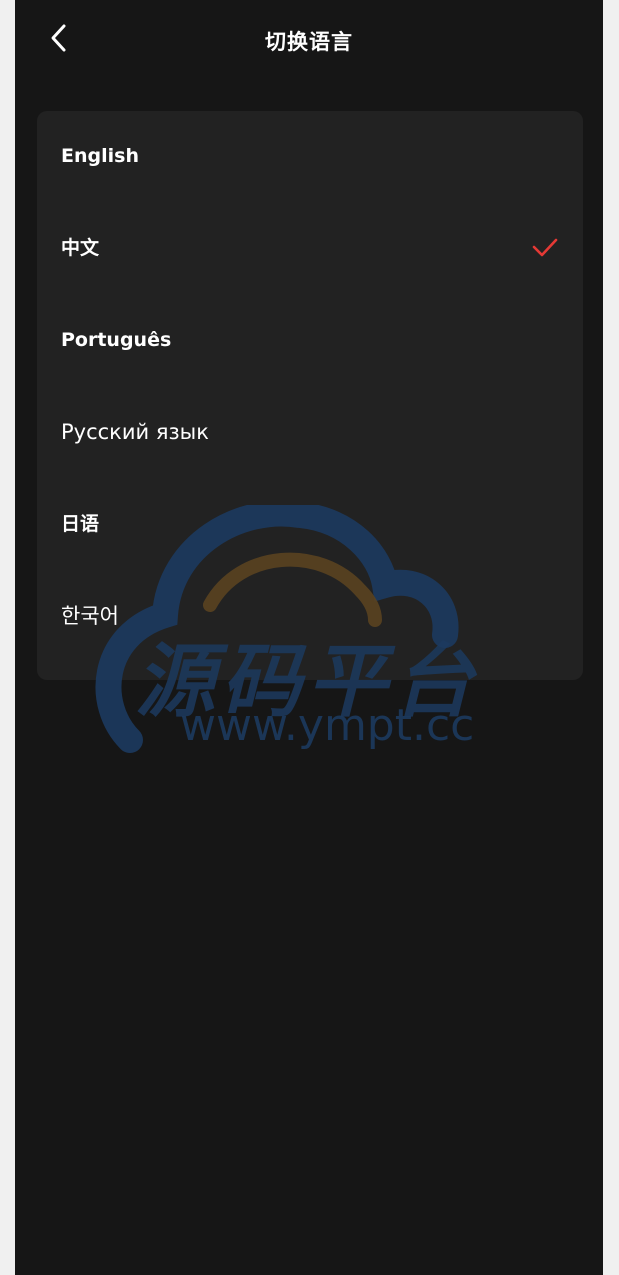 The image size is (619, 1275). What do you see at coordinates (80, 524) in the screenshot?
I see `language-label: 日语` at bounding box center [80, 524].